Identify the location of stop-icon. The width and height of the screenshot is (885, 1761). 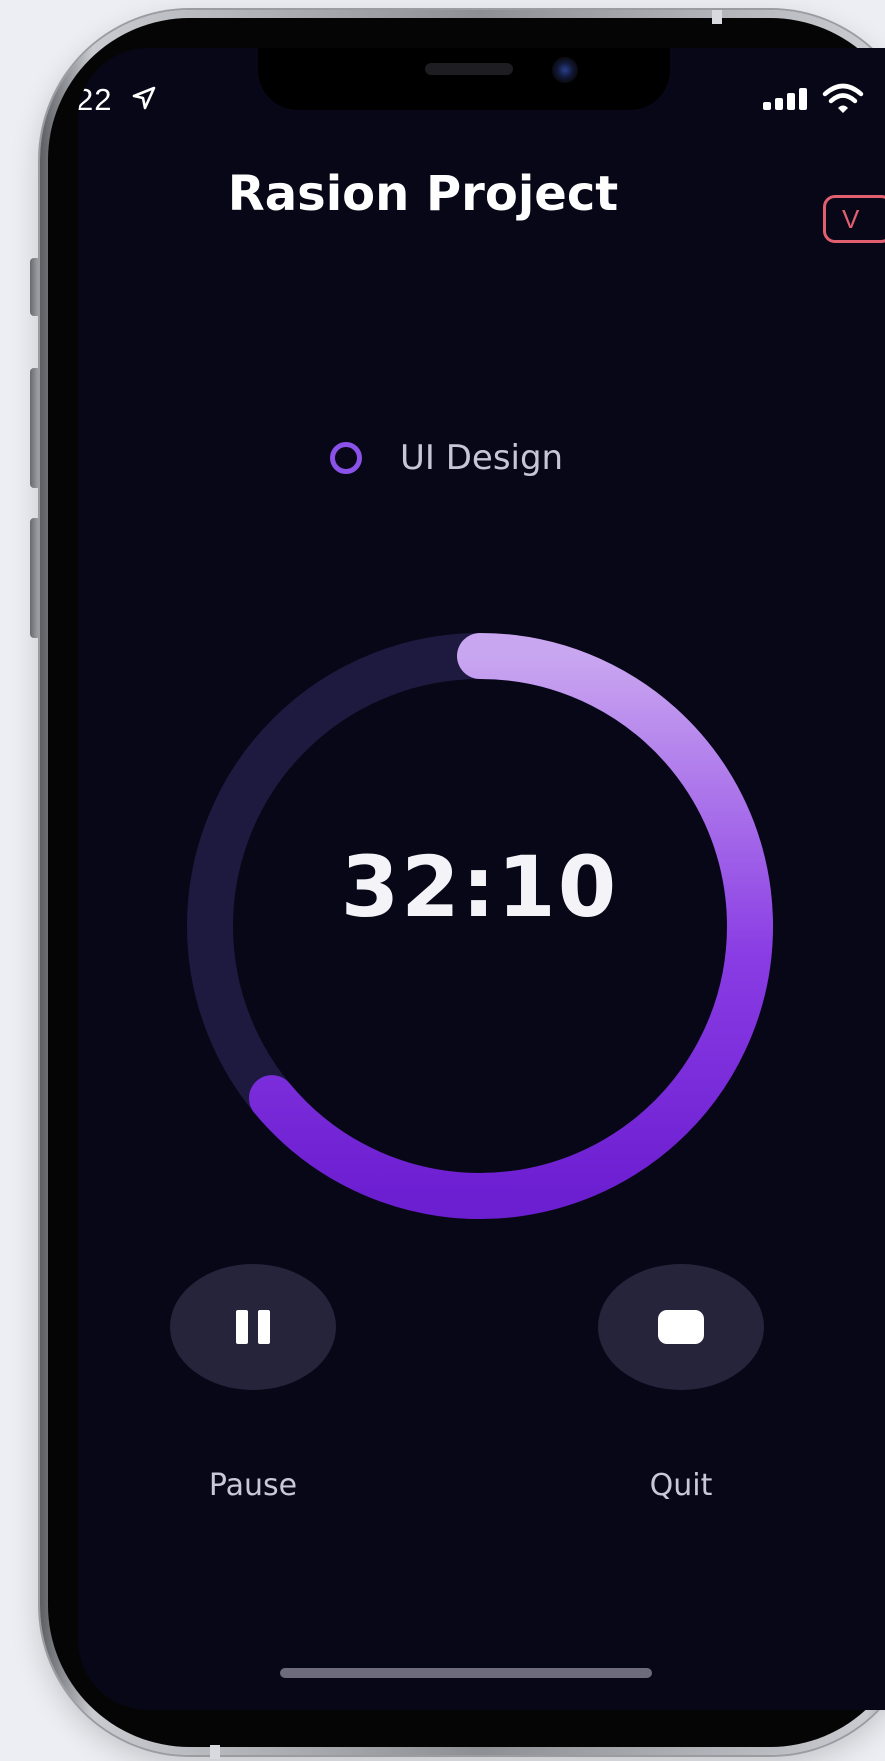
(681, 1327).